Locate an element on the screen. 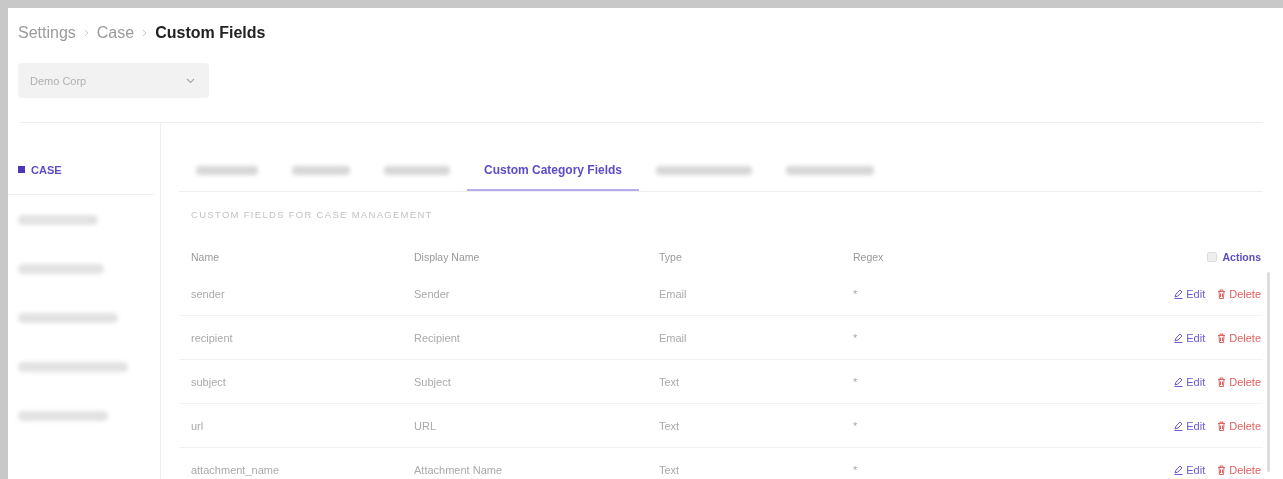  column-header: Name is located at coordinates (205, 257).